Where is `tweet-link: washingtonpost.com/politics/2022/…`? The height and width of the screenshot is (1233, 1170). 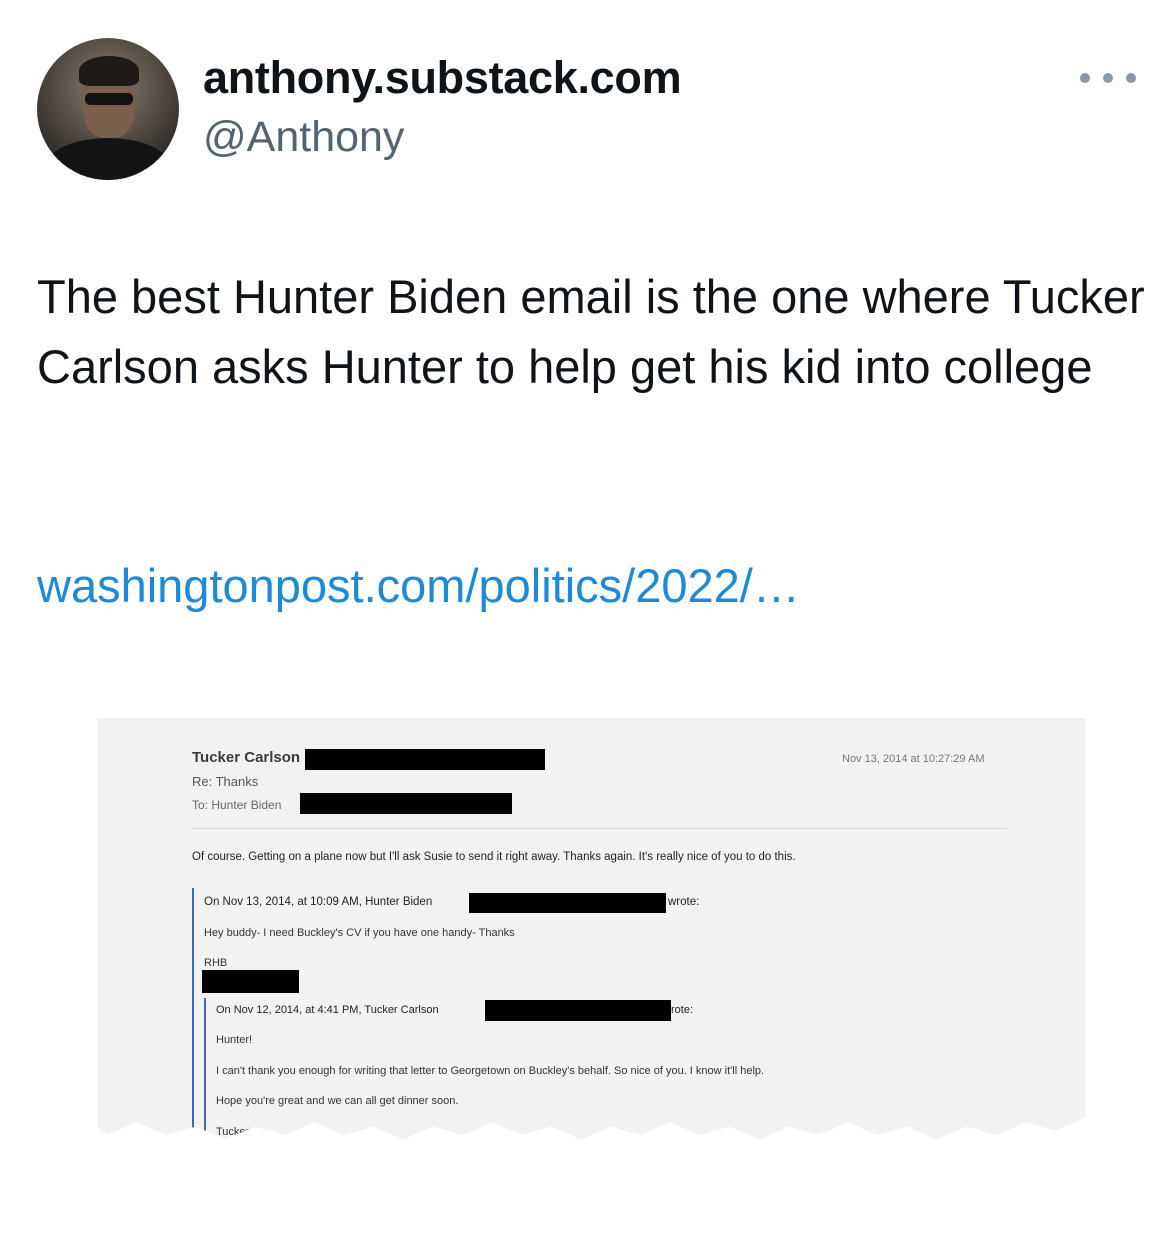
tweet-link: washingtonpost.com/politics/2022/… is located at coordinates (418, 585).